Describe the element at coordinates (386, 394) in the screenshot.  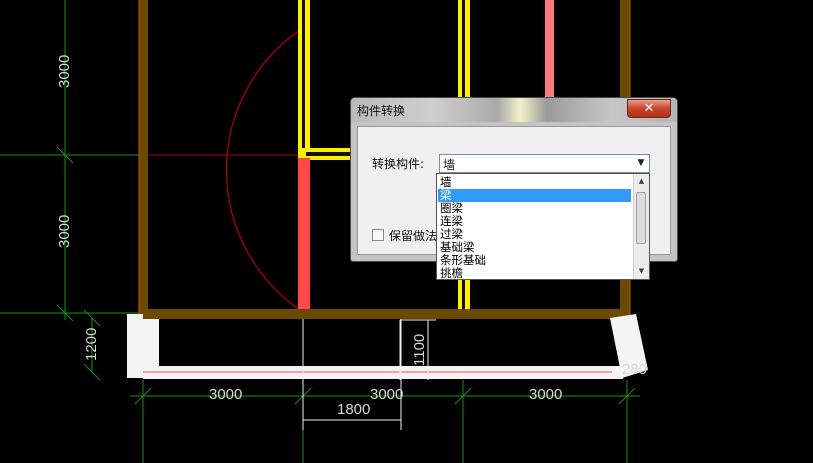
I see `dim-bottom-2: 3000` at that location.